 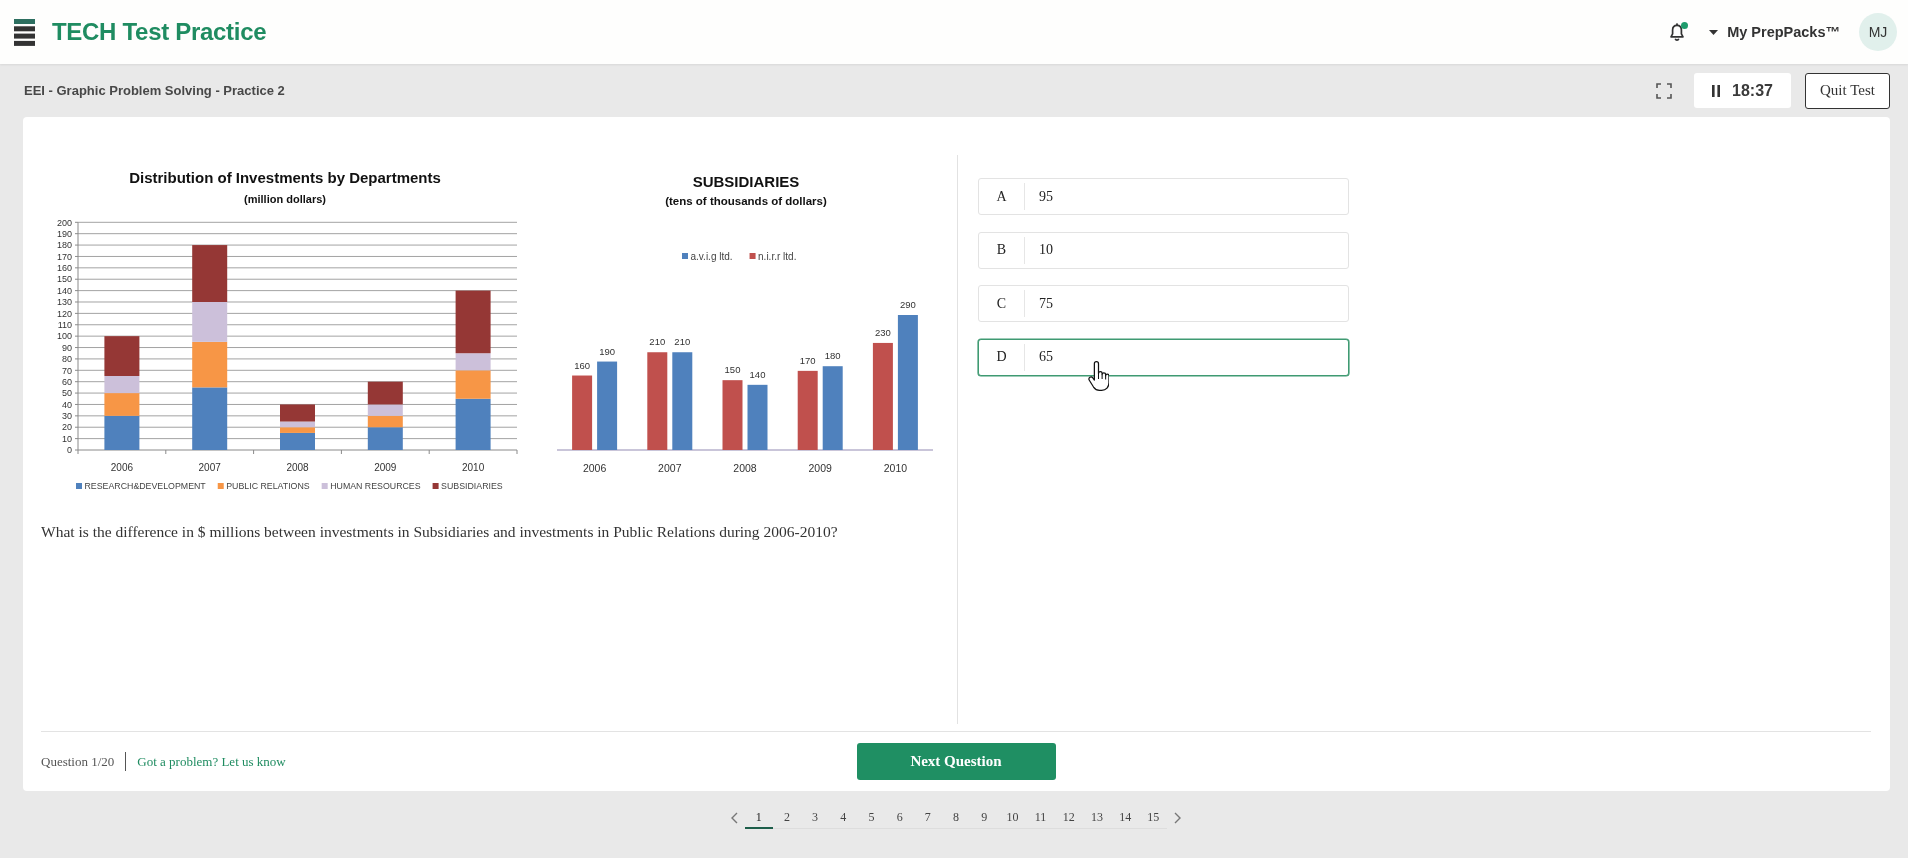 What do you see at coordinates (375, 486) in the screenshot?
I see `legend-label: HUMAN RESOURCES` at bounding box center [375, 486].